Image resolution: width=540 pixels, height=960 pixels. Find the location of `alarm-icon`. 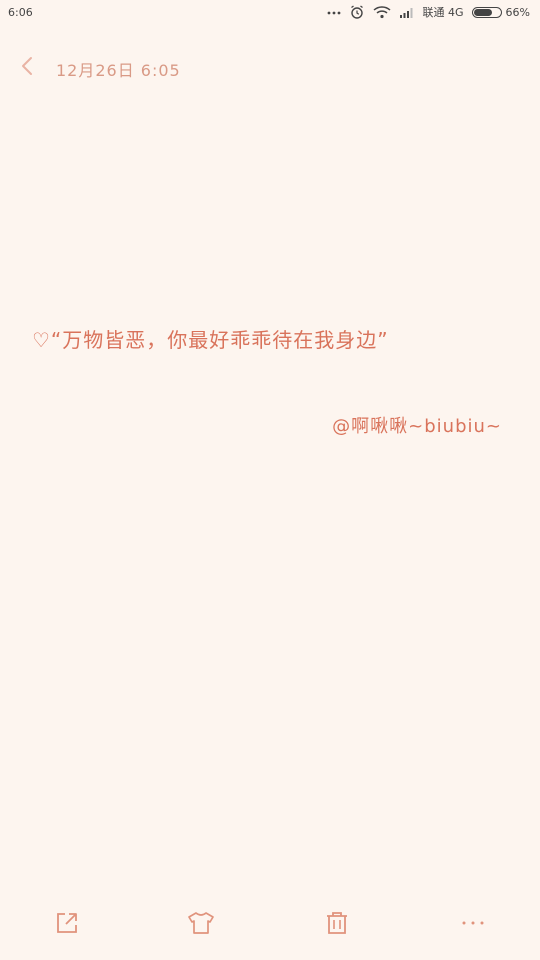

alarm-icon is located at coordinates (357, 12).